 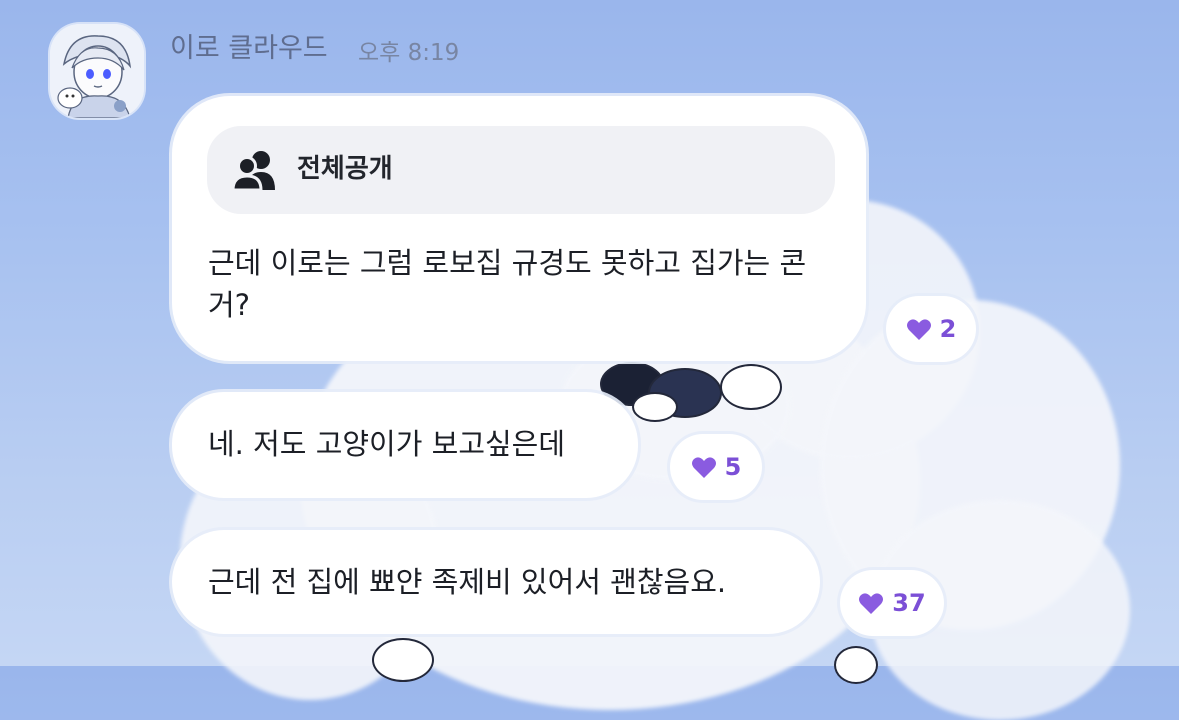 I want to click on reaction-badge: 2, so click(x=931, y=329).